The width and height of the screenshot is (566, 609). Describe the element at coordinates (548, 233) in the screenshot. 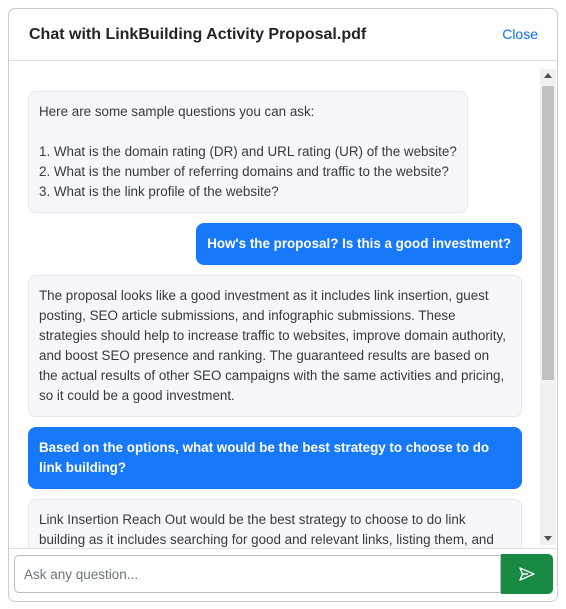

I see `scrollbar-thumb` at that location.